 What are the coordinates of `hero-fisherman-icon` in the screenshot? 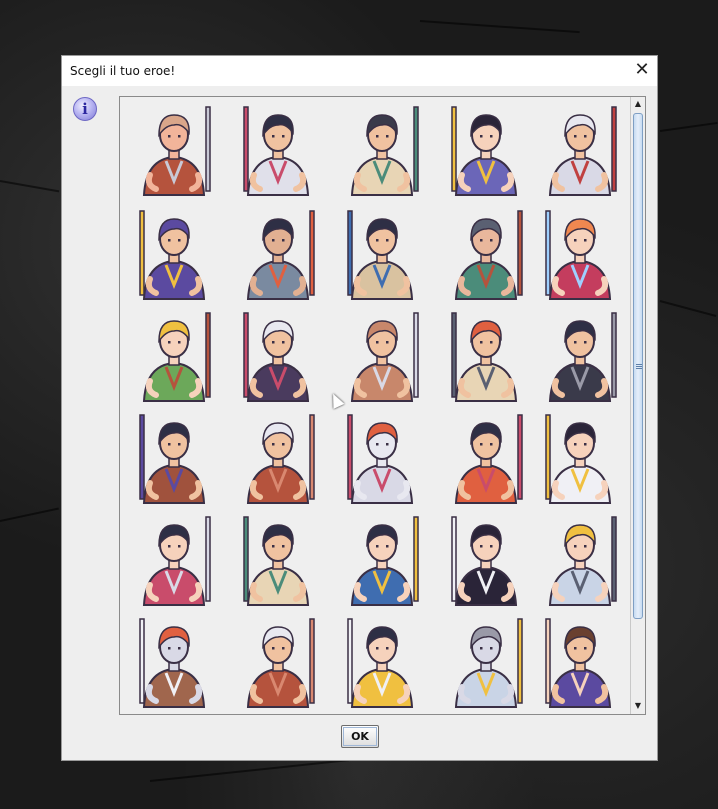 It's located at (486, 355).